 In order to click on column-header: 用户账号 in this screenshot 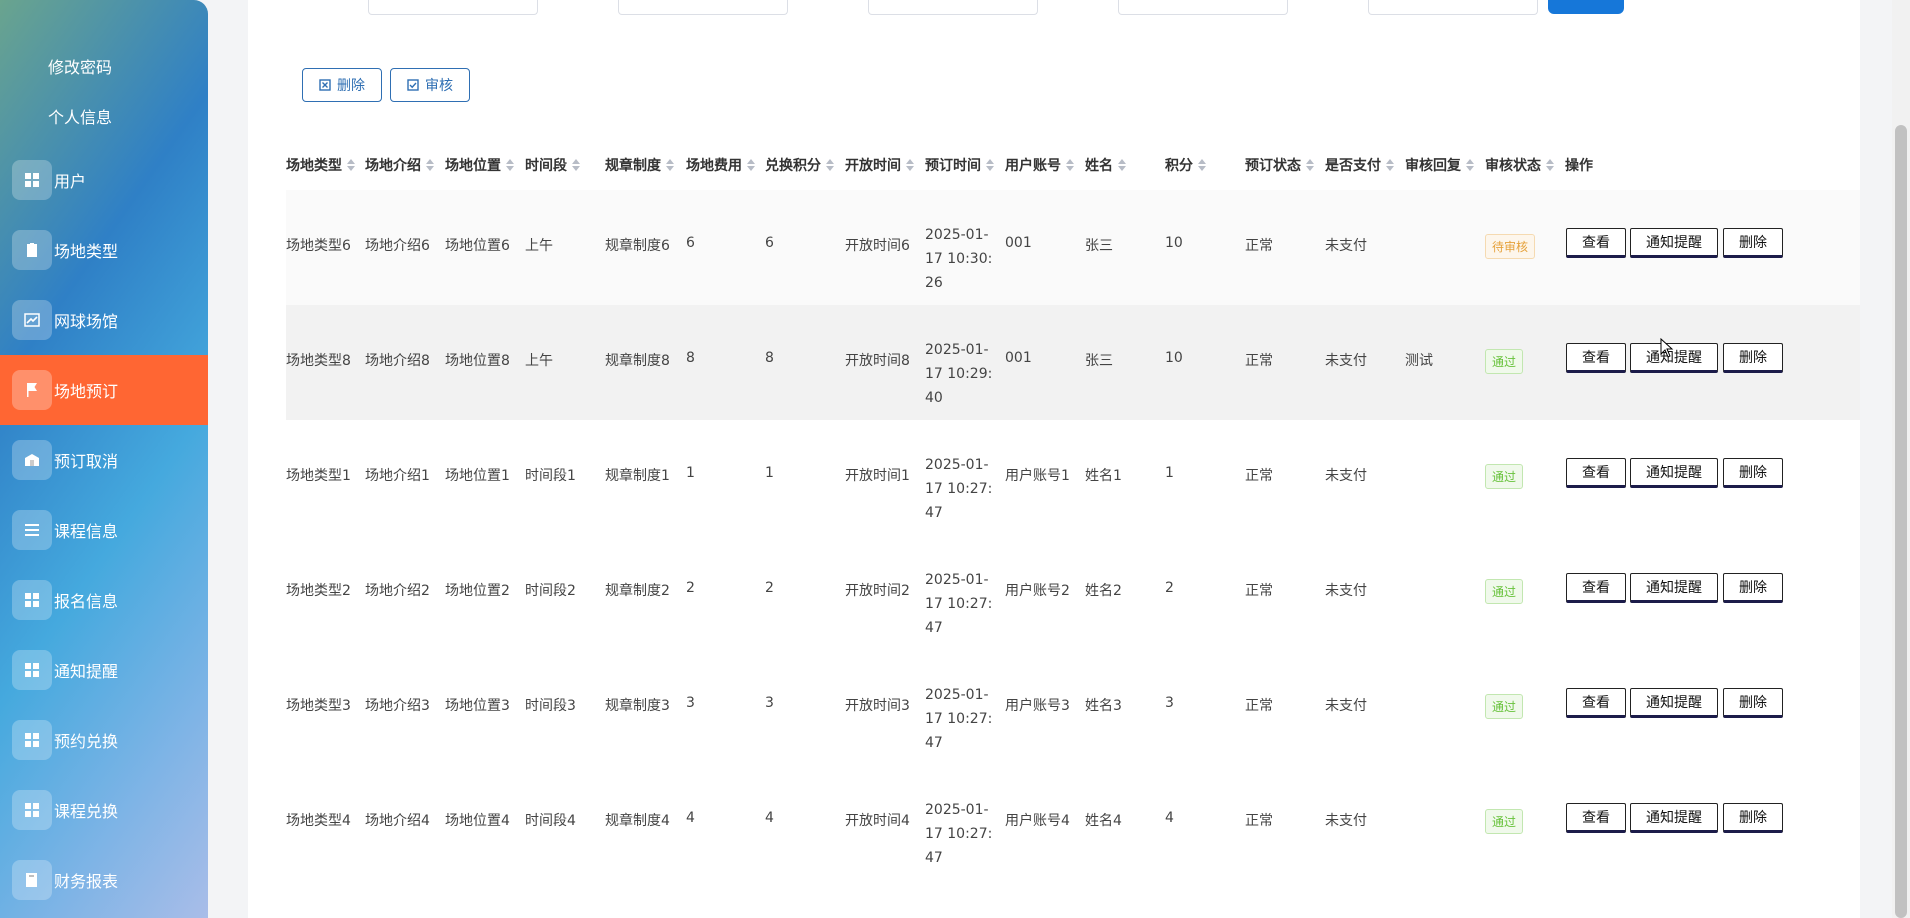, I will do `click(1039, 165)`.